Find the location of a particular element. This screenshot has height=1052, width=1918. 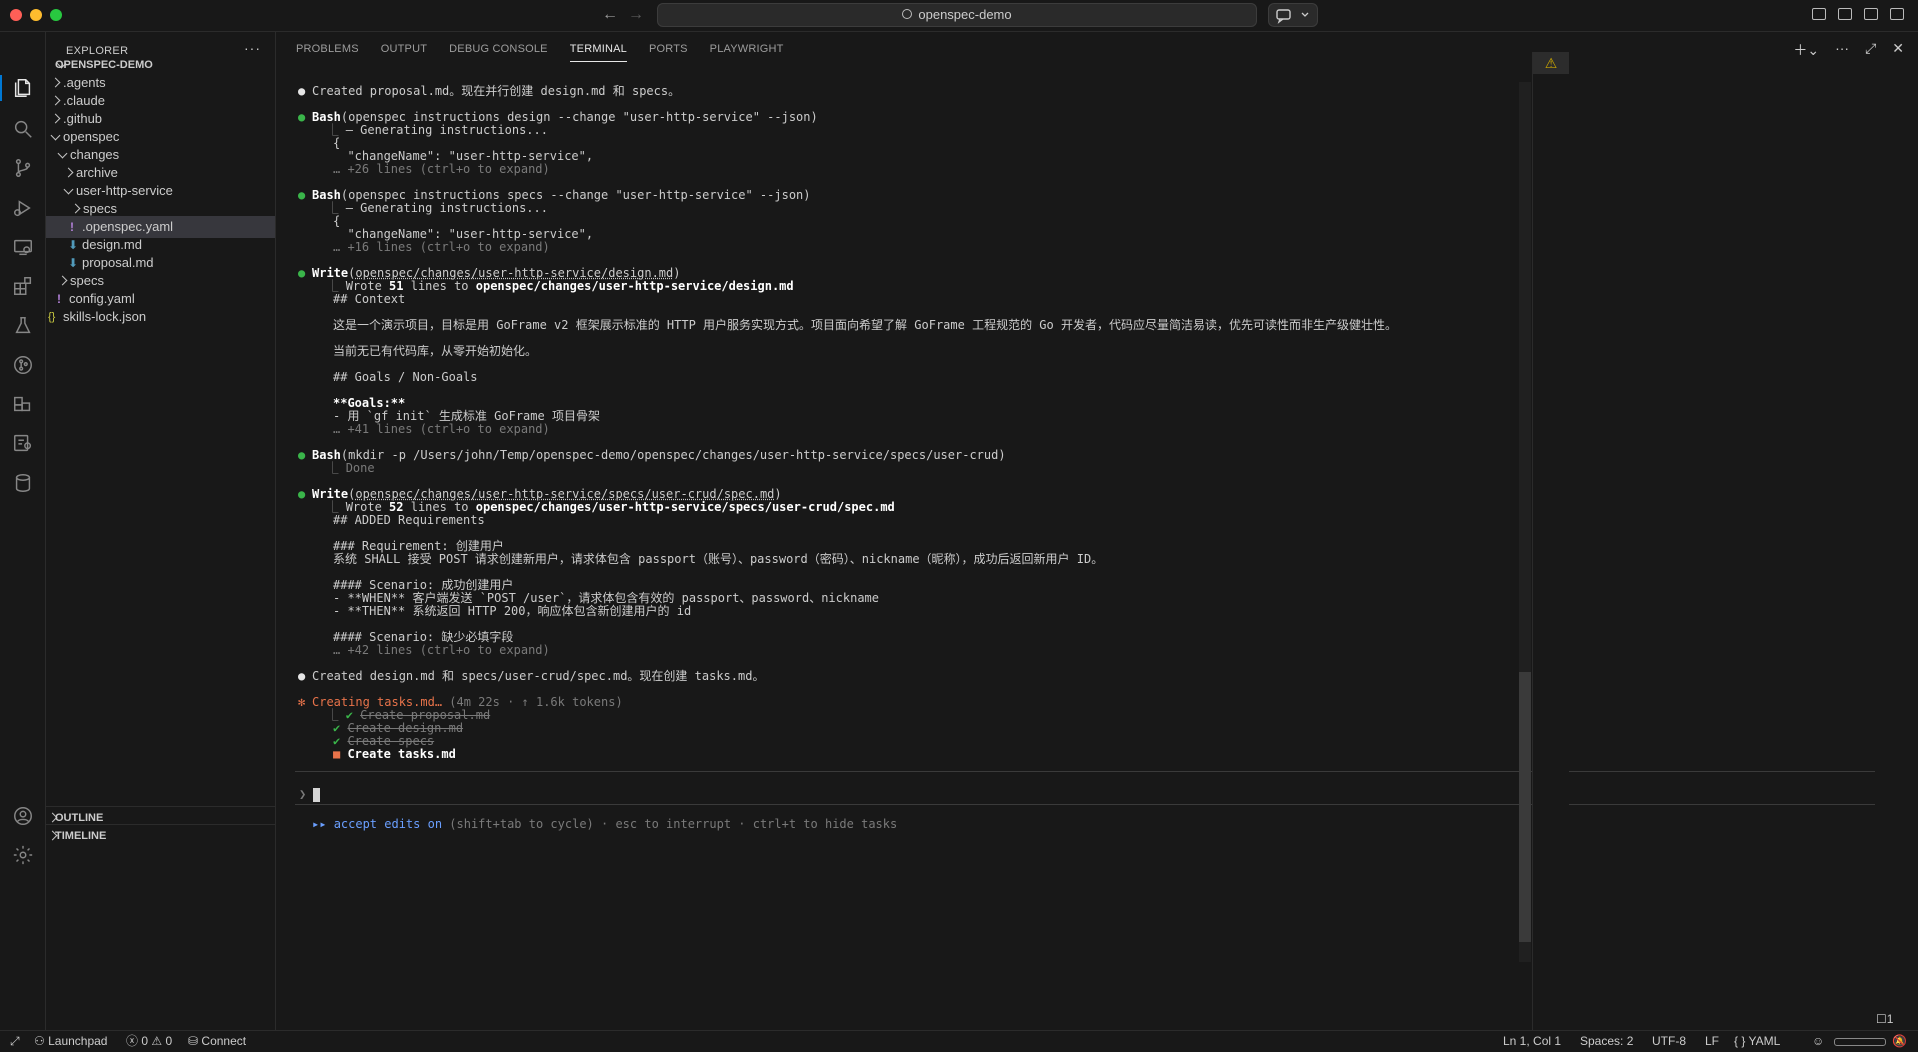

testing-icon is located at coordinates (23, 326).